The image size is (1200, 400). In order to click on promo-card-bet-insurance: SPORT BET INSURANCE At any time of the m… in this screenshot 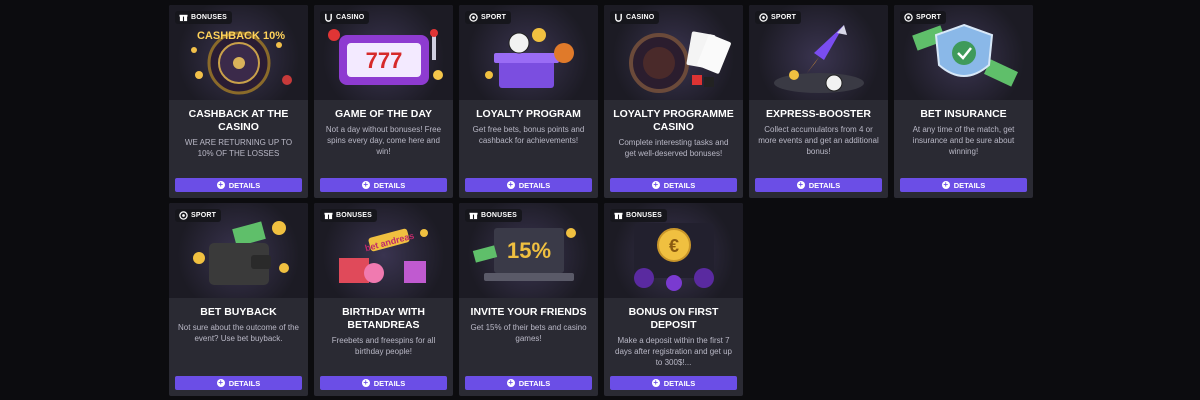, I will do `click(963, 101)`.